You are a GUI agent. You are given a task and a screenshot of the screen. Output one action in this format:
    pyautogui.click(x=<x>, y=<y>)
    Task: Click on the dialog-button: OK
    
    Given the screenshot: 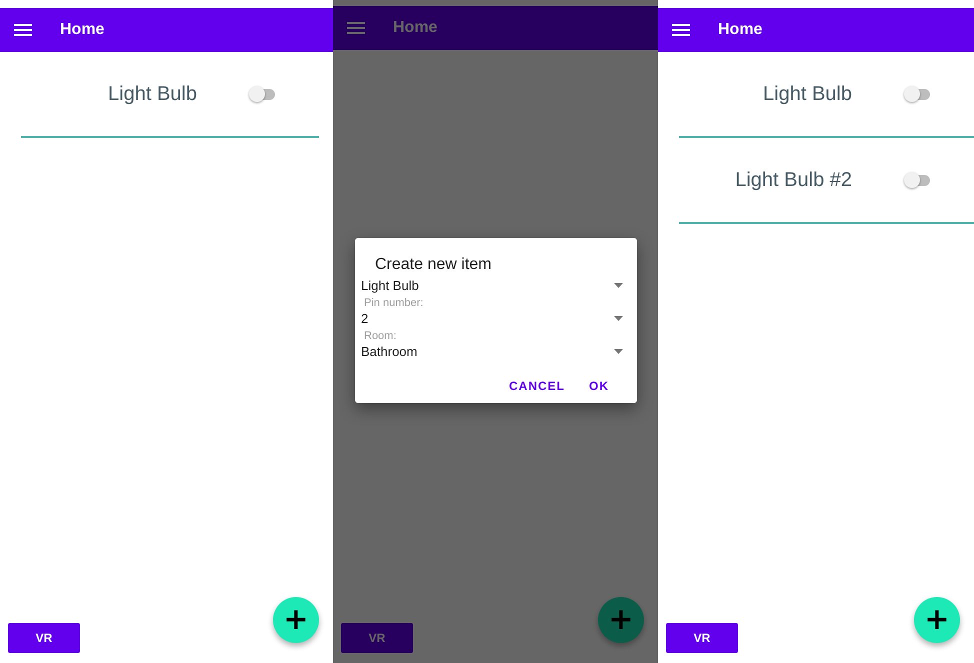 What is the action you would take?
    pyautogui.click(x=599, y=386)
    